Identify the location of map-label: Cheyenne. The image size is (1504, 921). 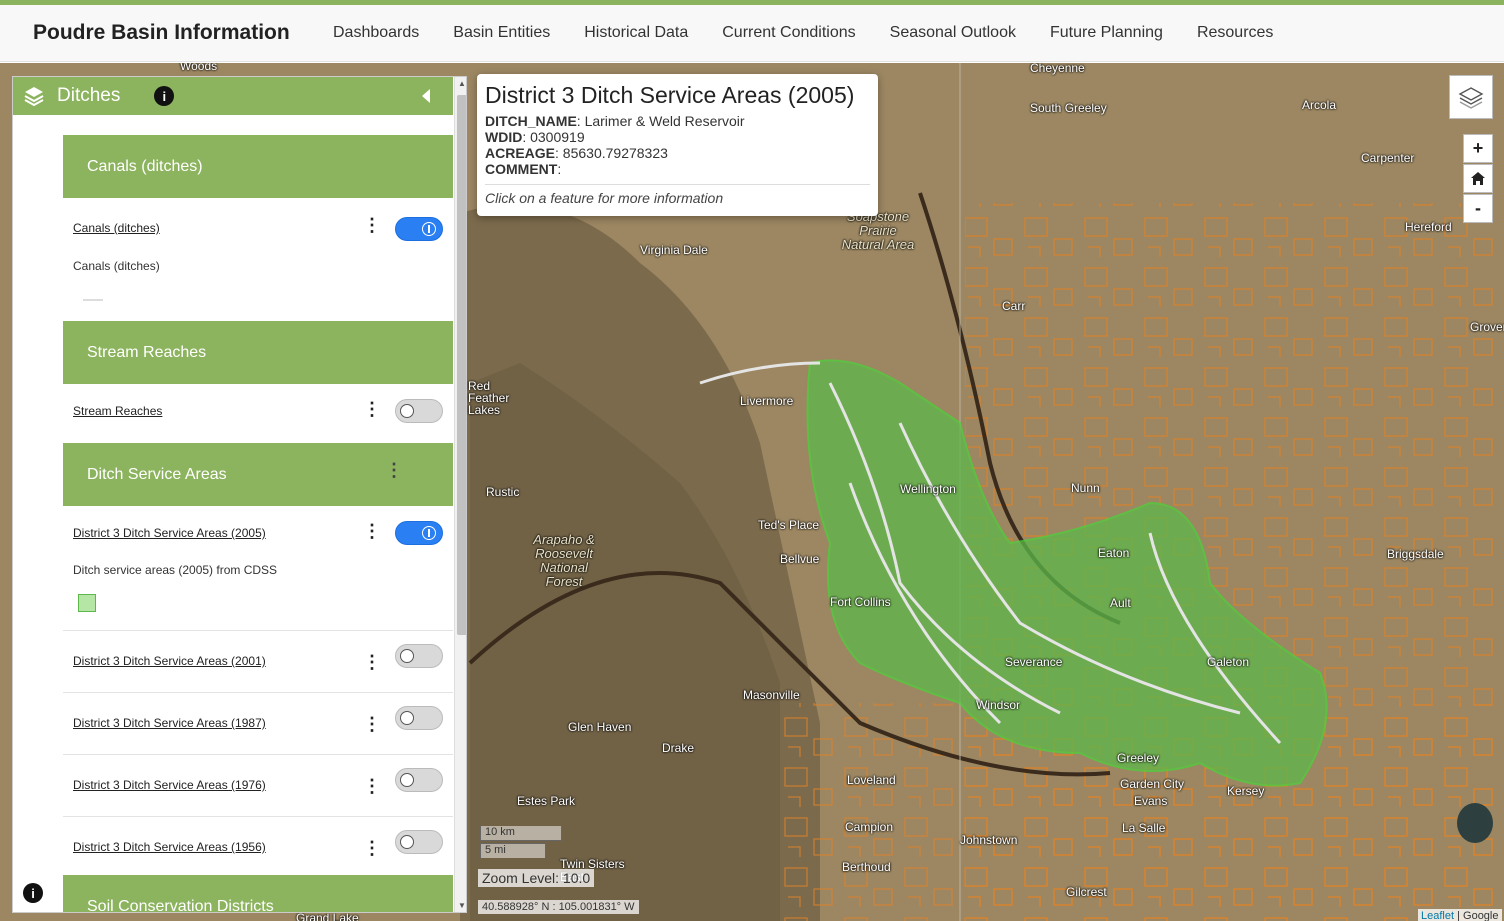
(1057, 69).